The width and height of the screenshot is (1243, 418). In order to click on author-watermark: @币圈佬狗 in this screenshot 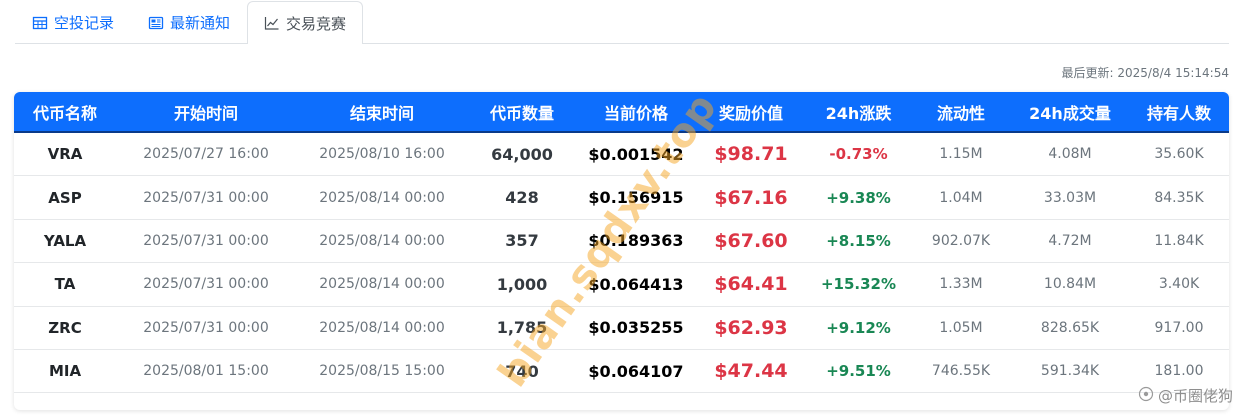, I will do `click(1185, 395)`.